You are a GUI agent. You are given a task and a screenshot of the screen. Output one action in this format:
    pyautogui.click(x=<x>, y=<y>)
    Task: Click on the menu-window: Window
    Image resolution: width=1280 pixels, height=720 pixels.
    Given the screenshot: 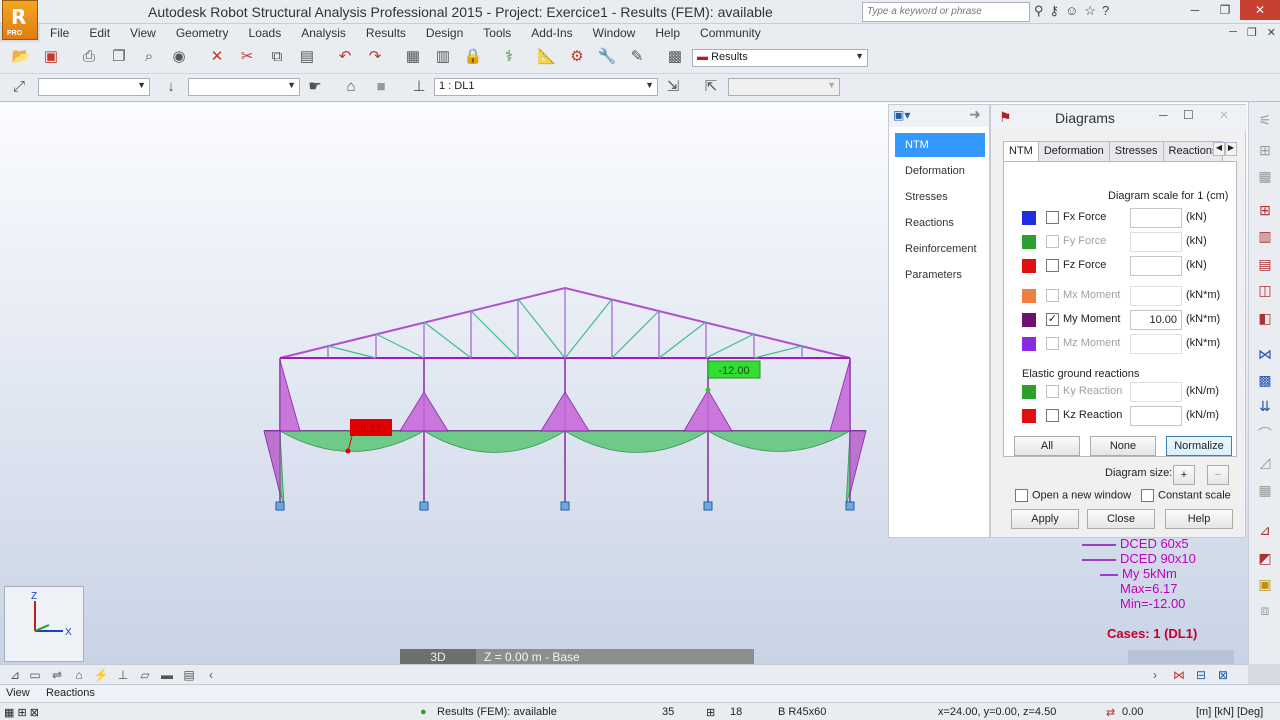 What is the action you would take?
    pyautogui.click(x=614, y=33)
    